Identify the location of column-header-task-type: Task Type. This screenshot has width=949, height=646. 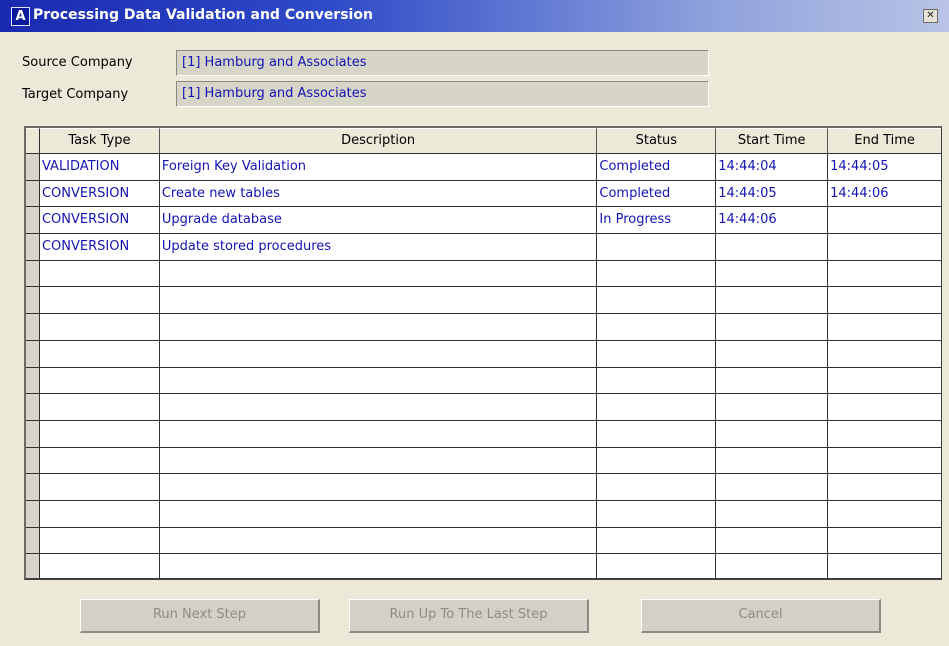
(99, 140).